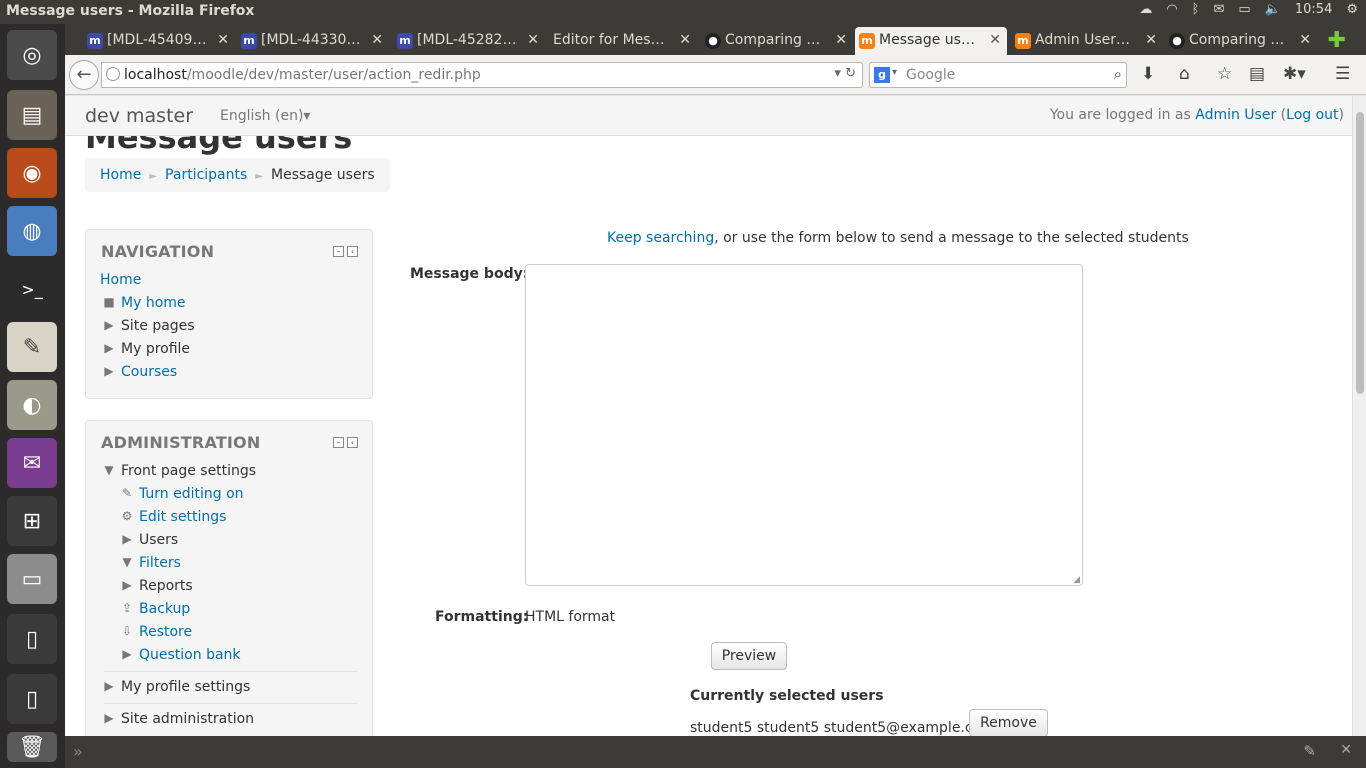 Image resolution: width=1366 pixels, height=768 pixels. What do you see at coordinates (313, 41) in the screenshot?
I see `tab: m [MDL-44330… ✕` at bounding box center [313, 41].